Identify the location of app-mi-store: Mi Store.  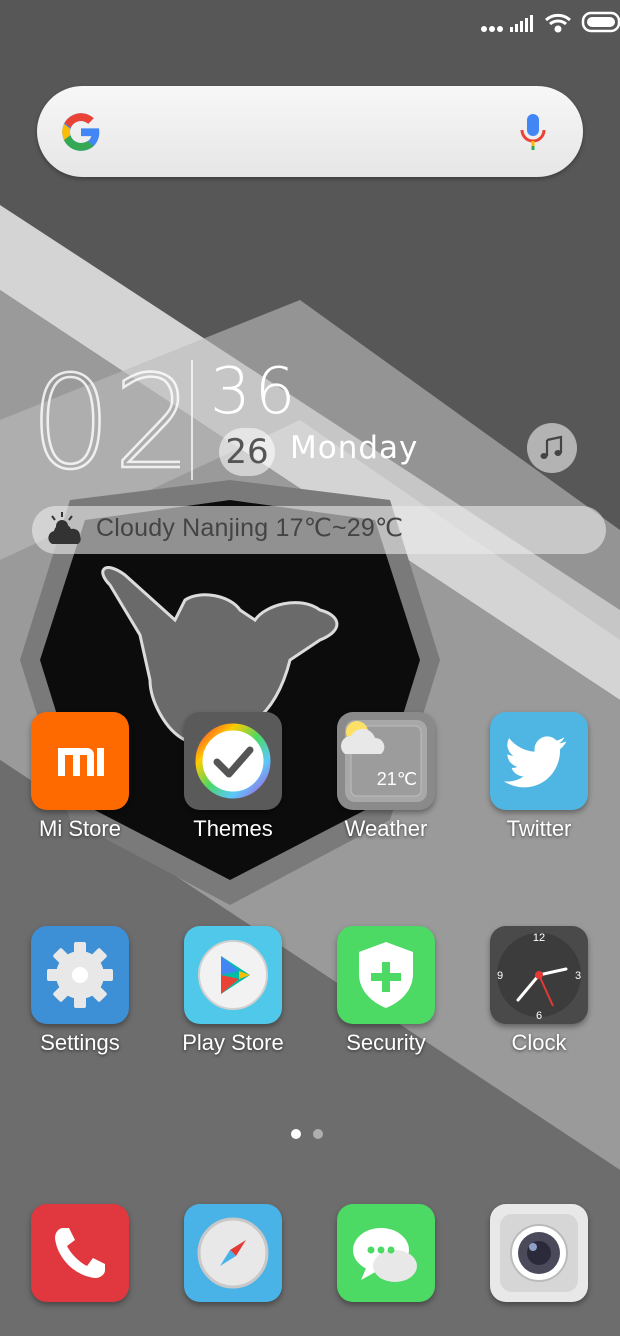
(80, 777).